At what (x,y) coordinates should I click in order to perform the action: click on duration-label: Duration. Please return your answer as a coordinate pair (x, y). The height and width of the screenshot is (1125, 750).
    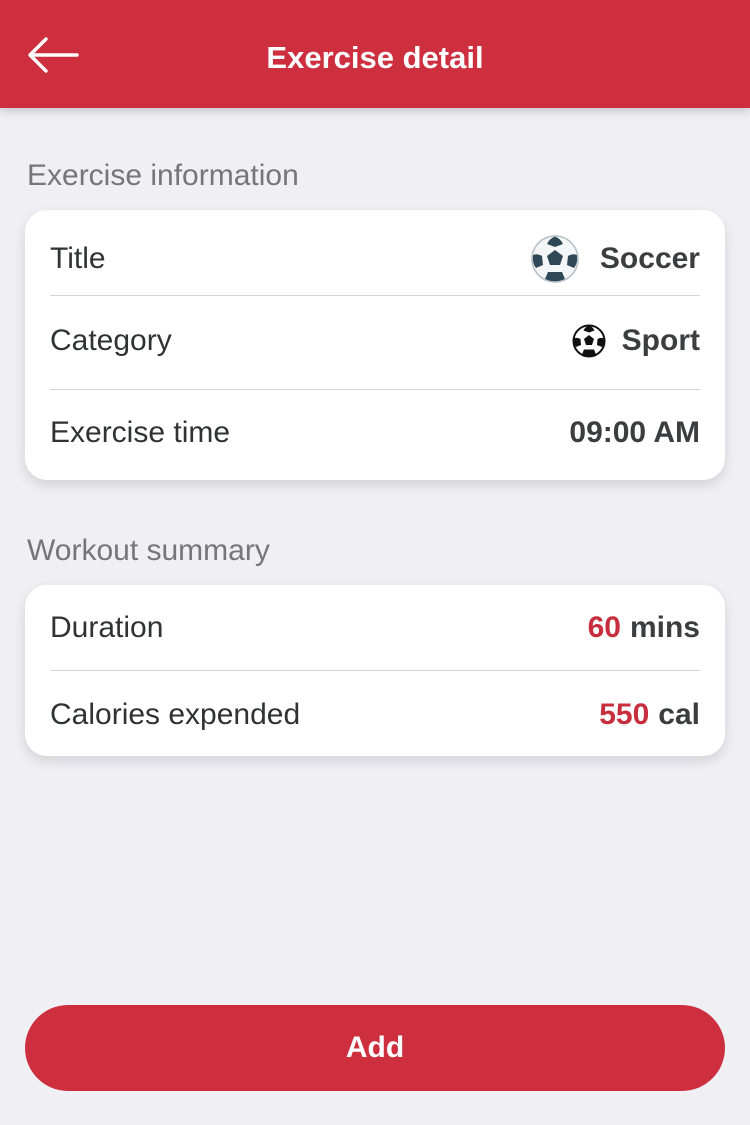
    Looking at the image, I should click on (107, 627).